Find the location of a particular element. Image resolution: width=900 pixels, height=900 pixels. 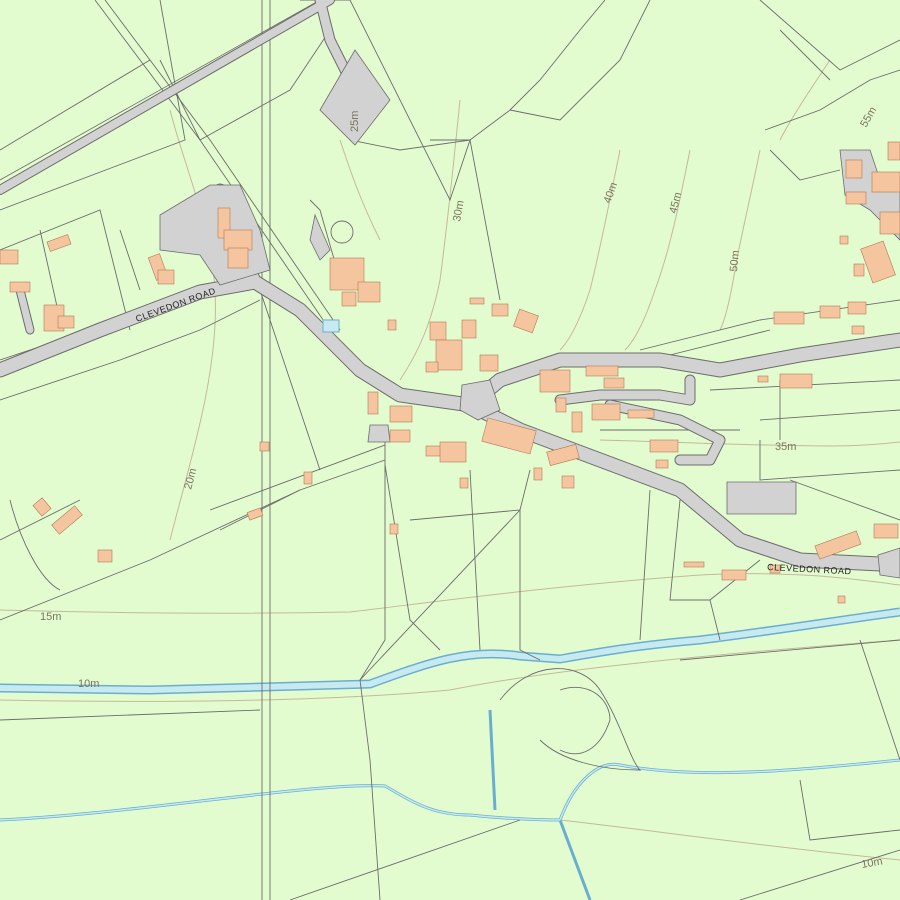

contour-label: 25m is located at coordinates (355, 121).